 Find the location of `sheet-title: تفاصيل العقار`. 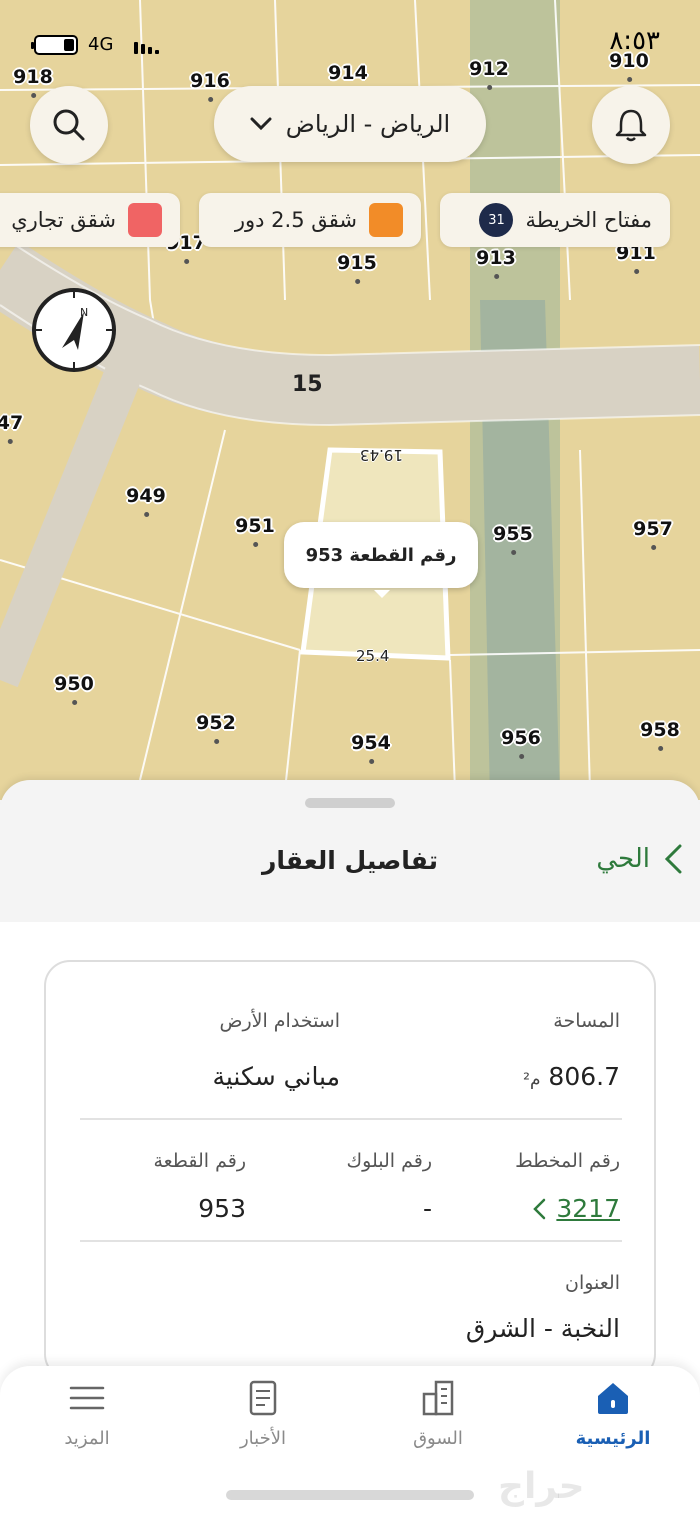

sheet-title: تفاصيل العقار is located at coordinates (350, 860).